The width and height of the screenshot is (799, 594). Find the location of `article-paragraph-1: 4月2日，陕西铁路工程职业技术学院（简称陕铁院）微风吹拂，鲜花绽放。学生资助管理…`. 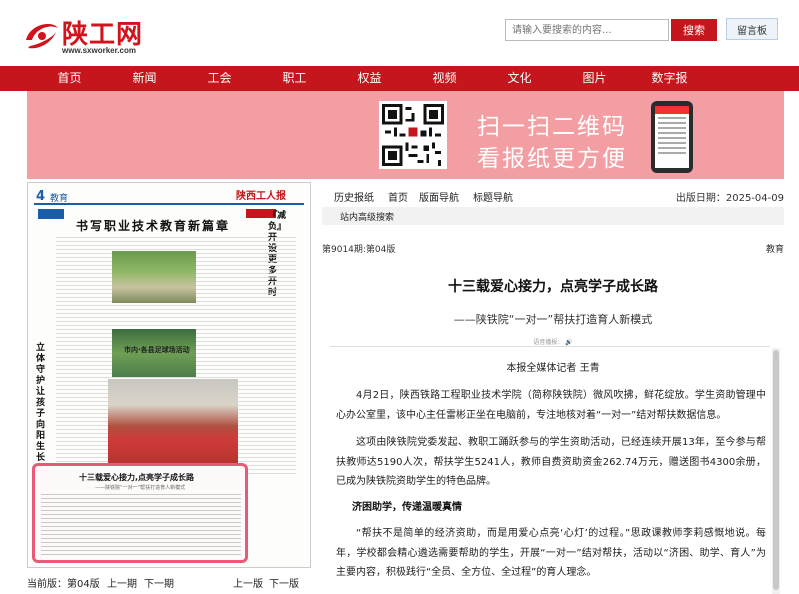

article-paragraph-1: 4月2日，陕西铁路工程职业技术学院（简称陕铁院）微风吹拂，鲜花绽放。学生资助管理… is located at coordinates (551, 405).